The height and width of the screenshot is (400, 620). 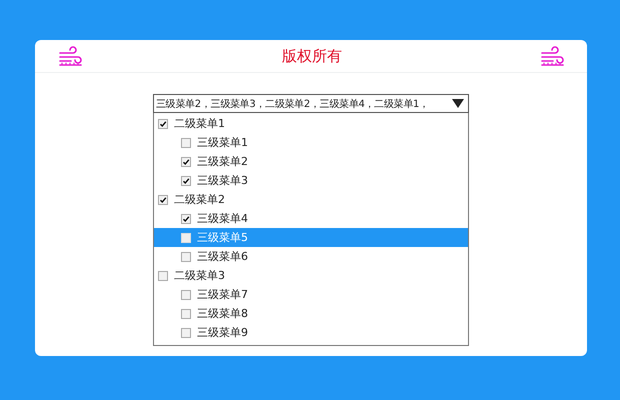 What do you see at coordinates (312, 56) in the screenshot?
I see `page-title: 版权所有` at bounding box center [312, 56].